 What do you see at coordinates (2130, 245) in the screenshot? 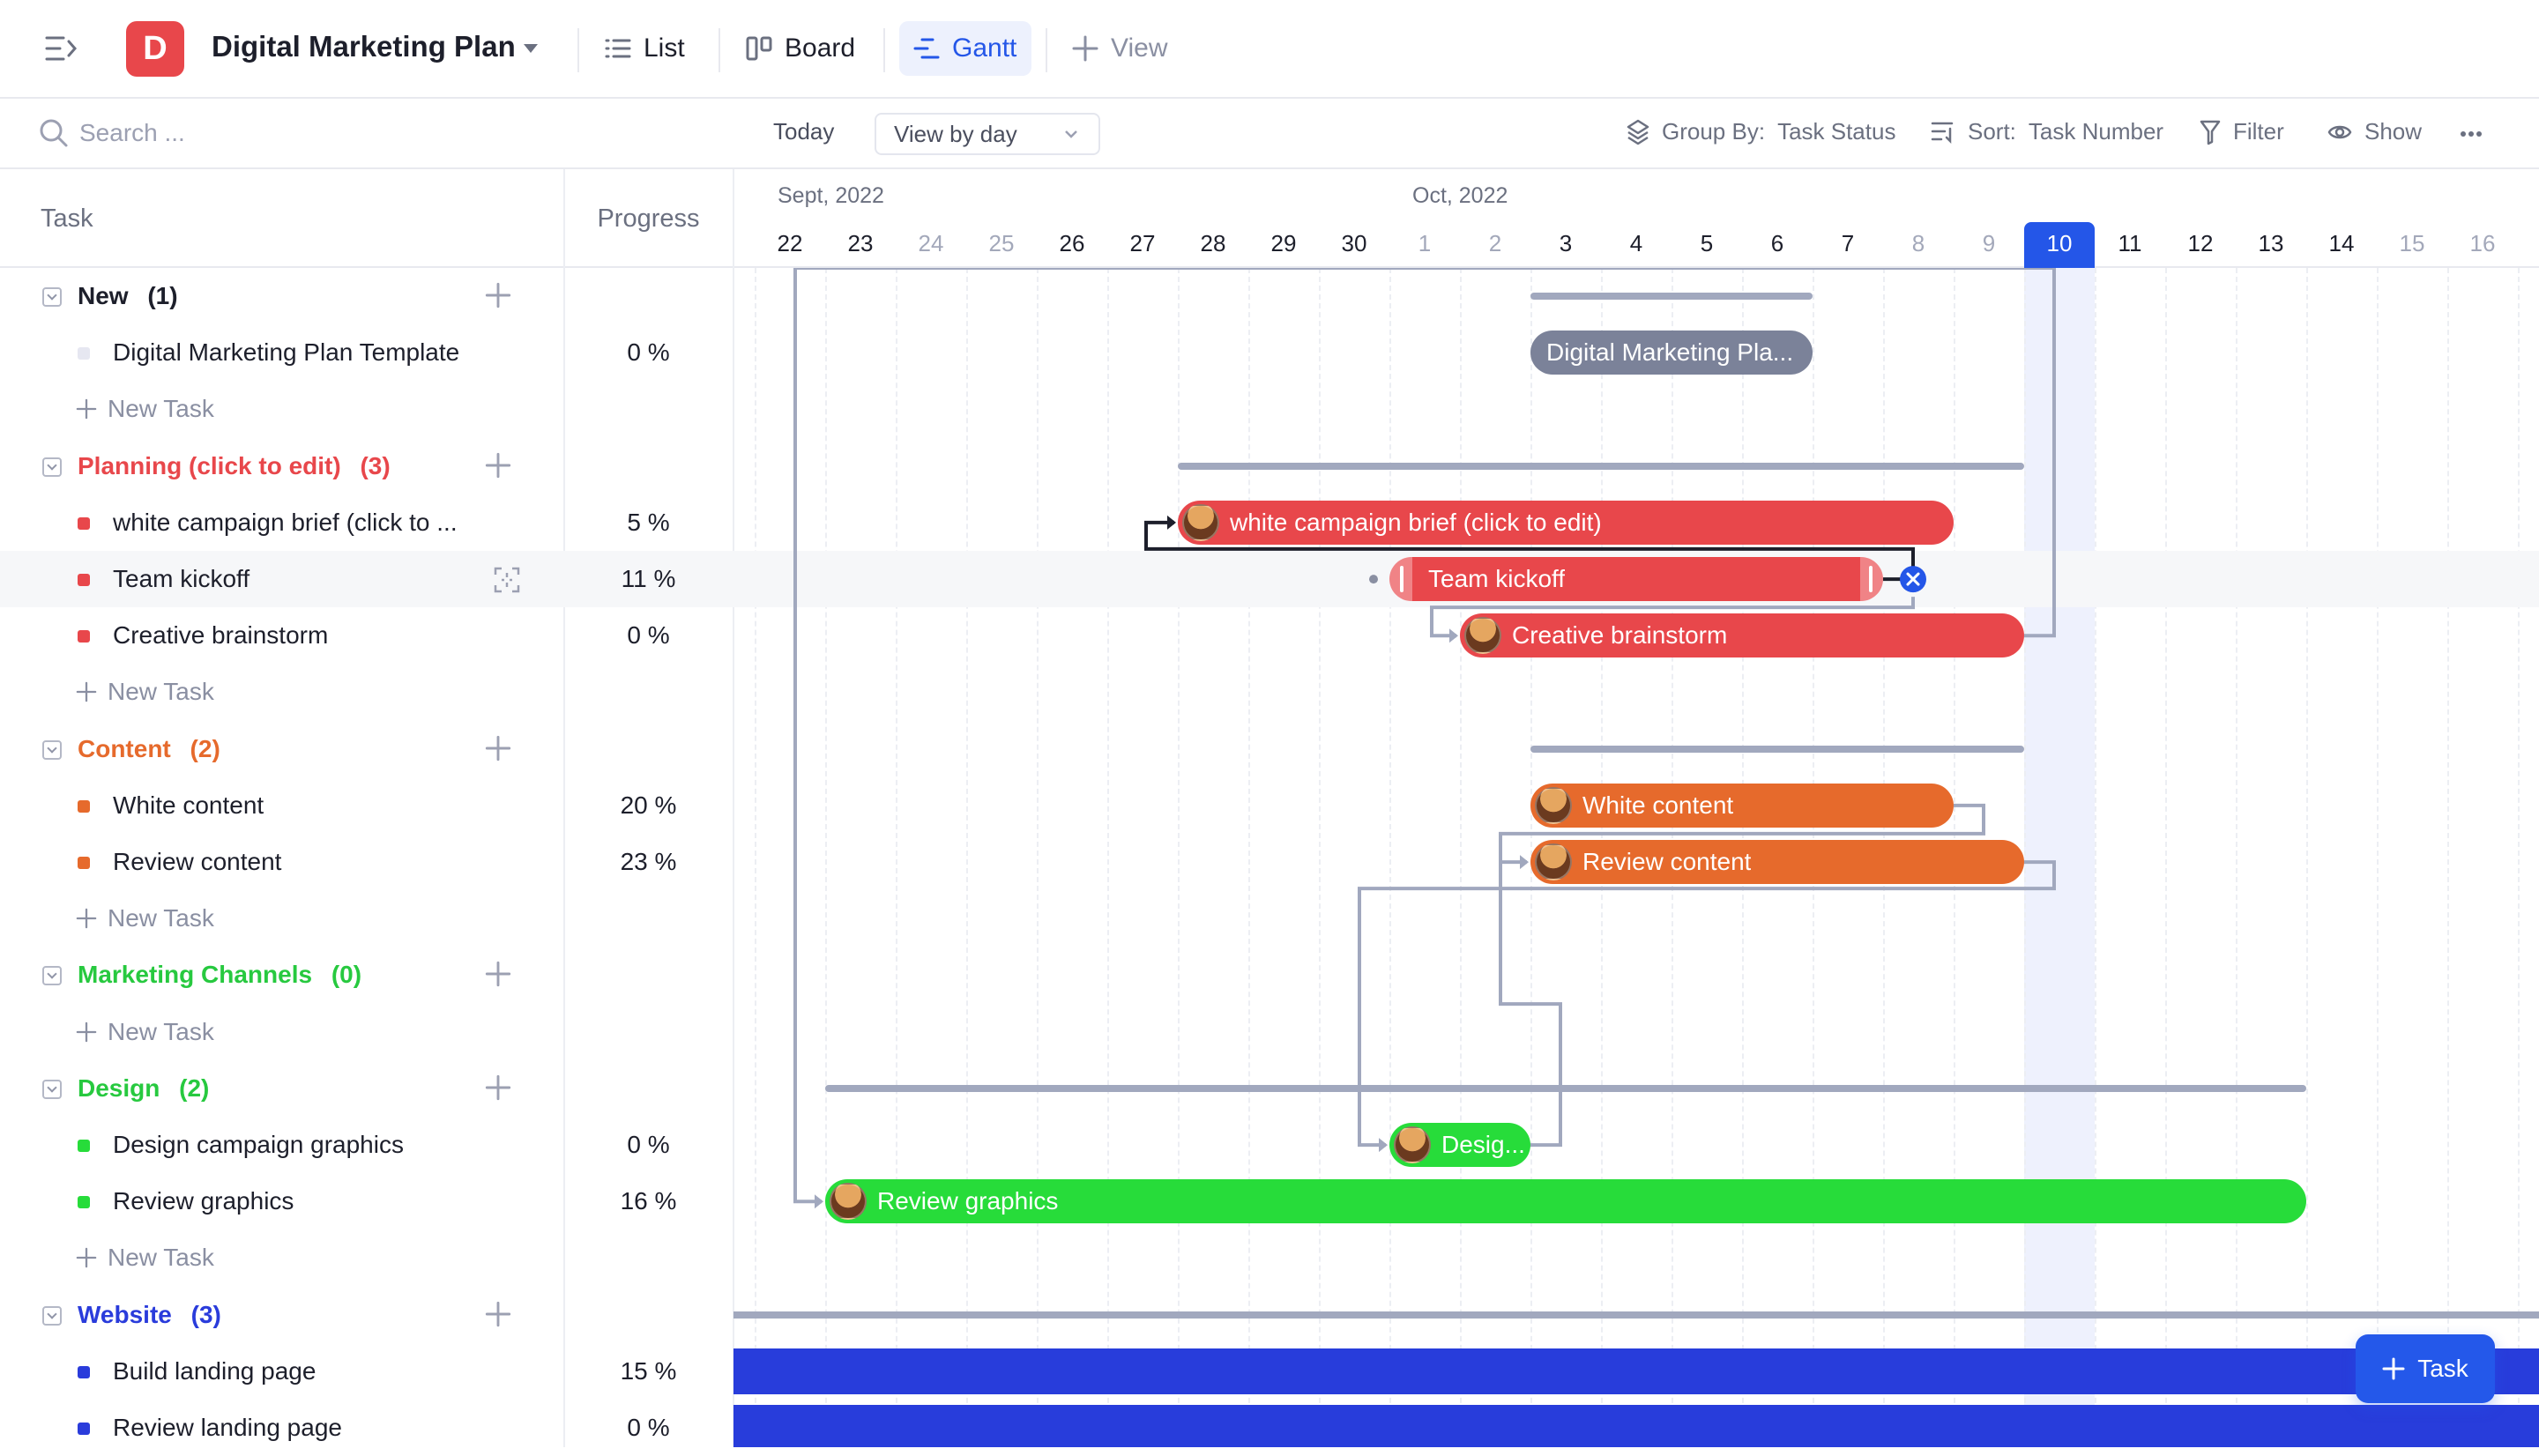
I see `day-label: 11` at bounding box center [2130, 245].